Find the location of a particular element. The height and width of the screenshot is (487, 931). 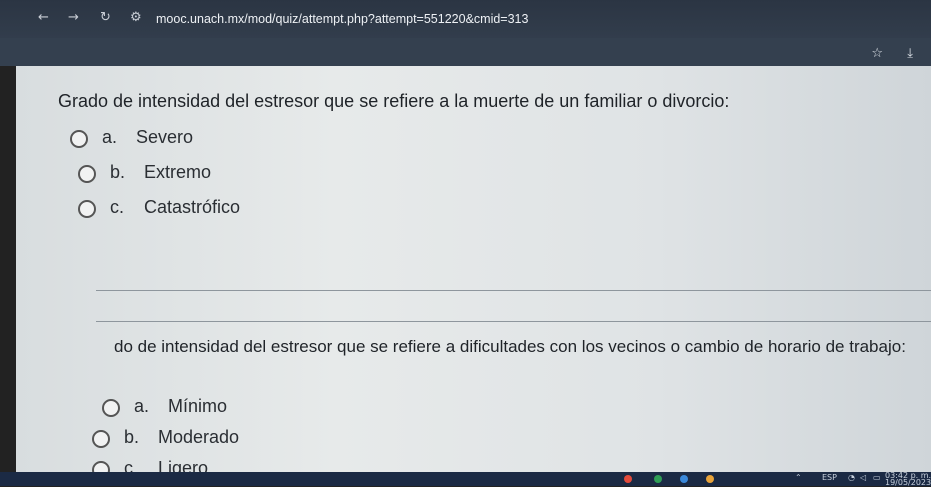

option-label: Mínimo is located at coordinates (198, 406).